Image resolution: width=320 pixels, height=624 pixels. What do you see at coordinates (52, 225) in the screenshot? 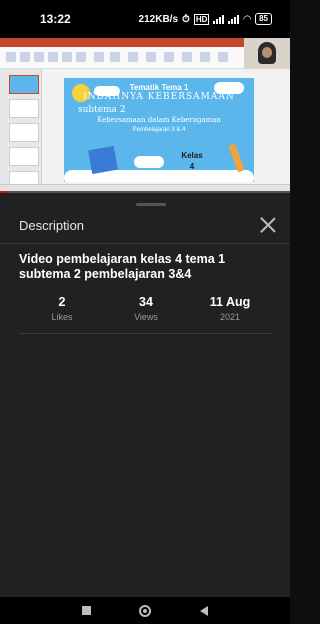
I see `description-title: Description` at bounding box center [52, 225].